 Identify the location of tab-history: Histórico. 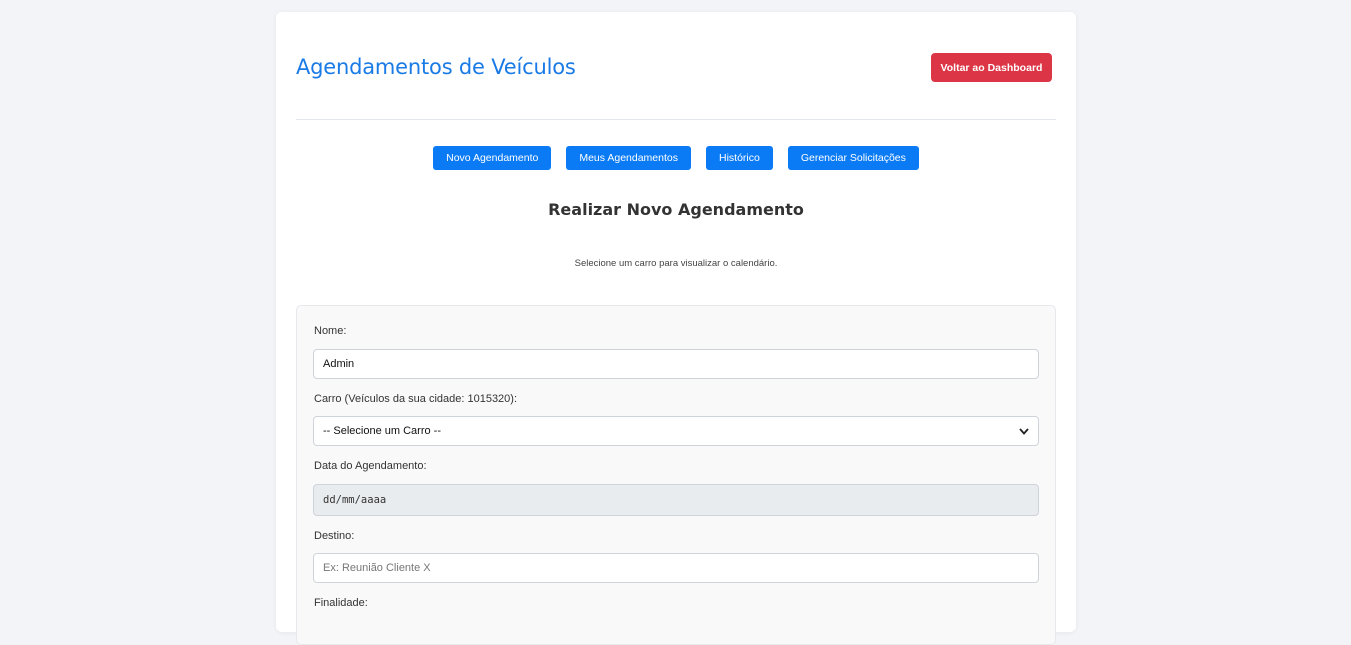
(739, 158).